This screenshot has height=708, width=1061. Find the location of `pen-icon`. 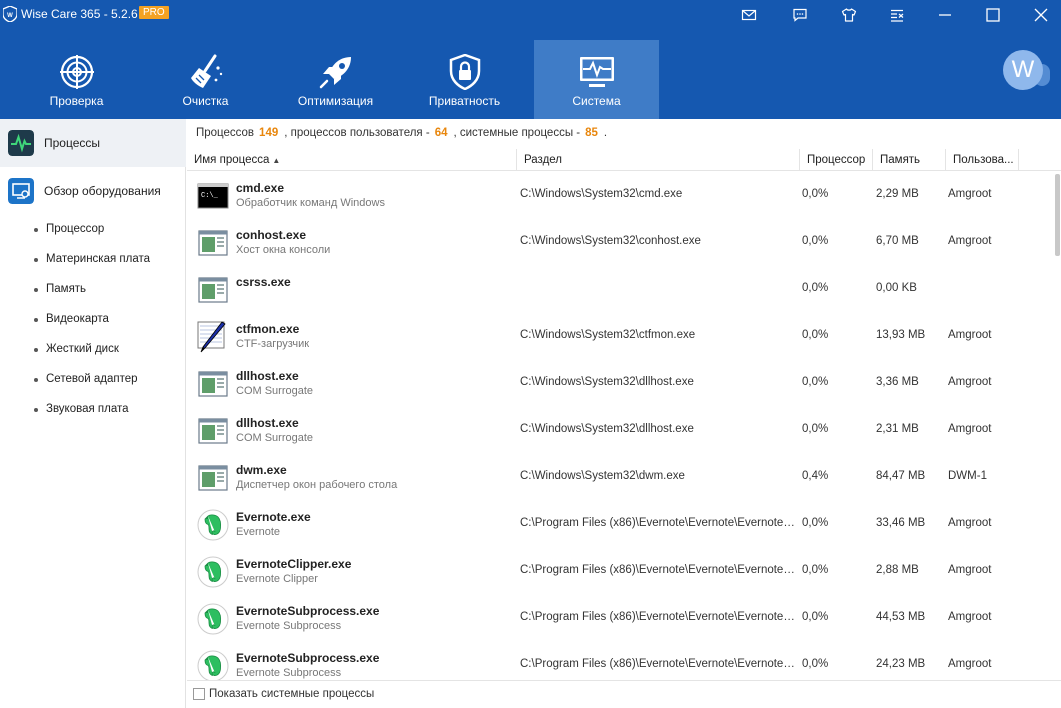

pen-icon is located at coordinates (213, 337).